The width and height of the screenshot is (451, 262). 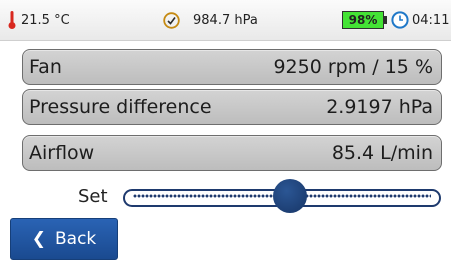 What do you see at coordinates (38, 239) in the screenshot?
I see `chevron-left-icon: ❮` at bounding box center [38, 239].